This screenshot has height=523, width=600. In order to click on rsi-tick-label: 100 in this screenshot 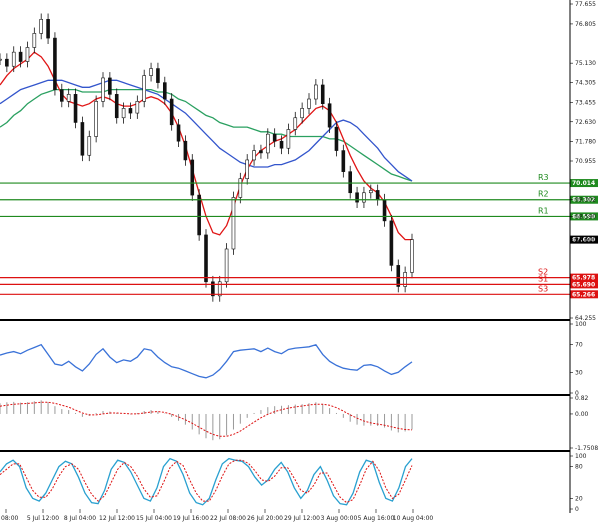, I will do `click(581, 324)`.